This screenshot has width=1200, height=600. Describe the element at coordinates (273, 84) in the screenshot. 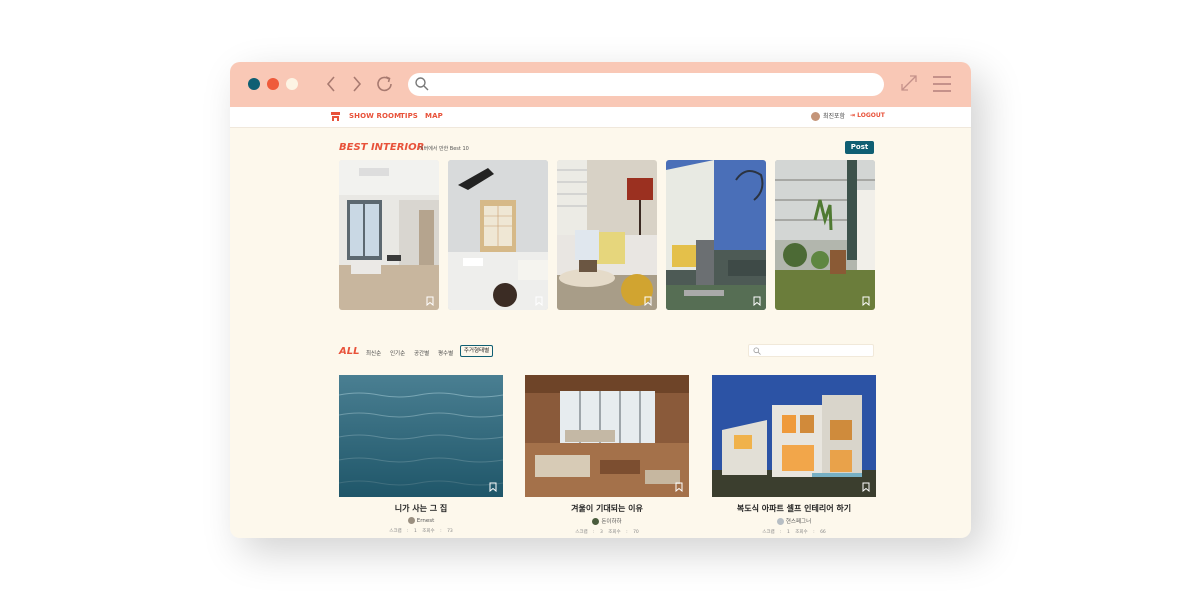

I see `window-minimize-dot` at that location.